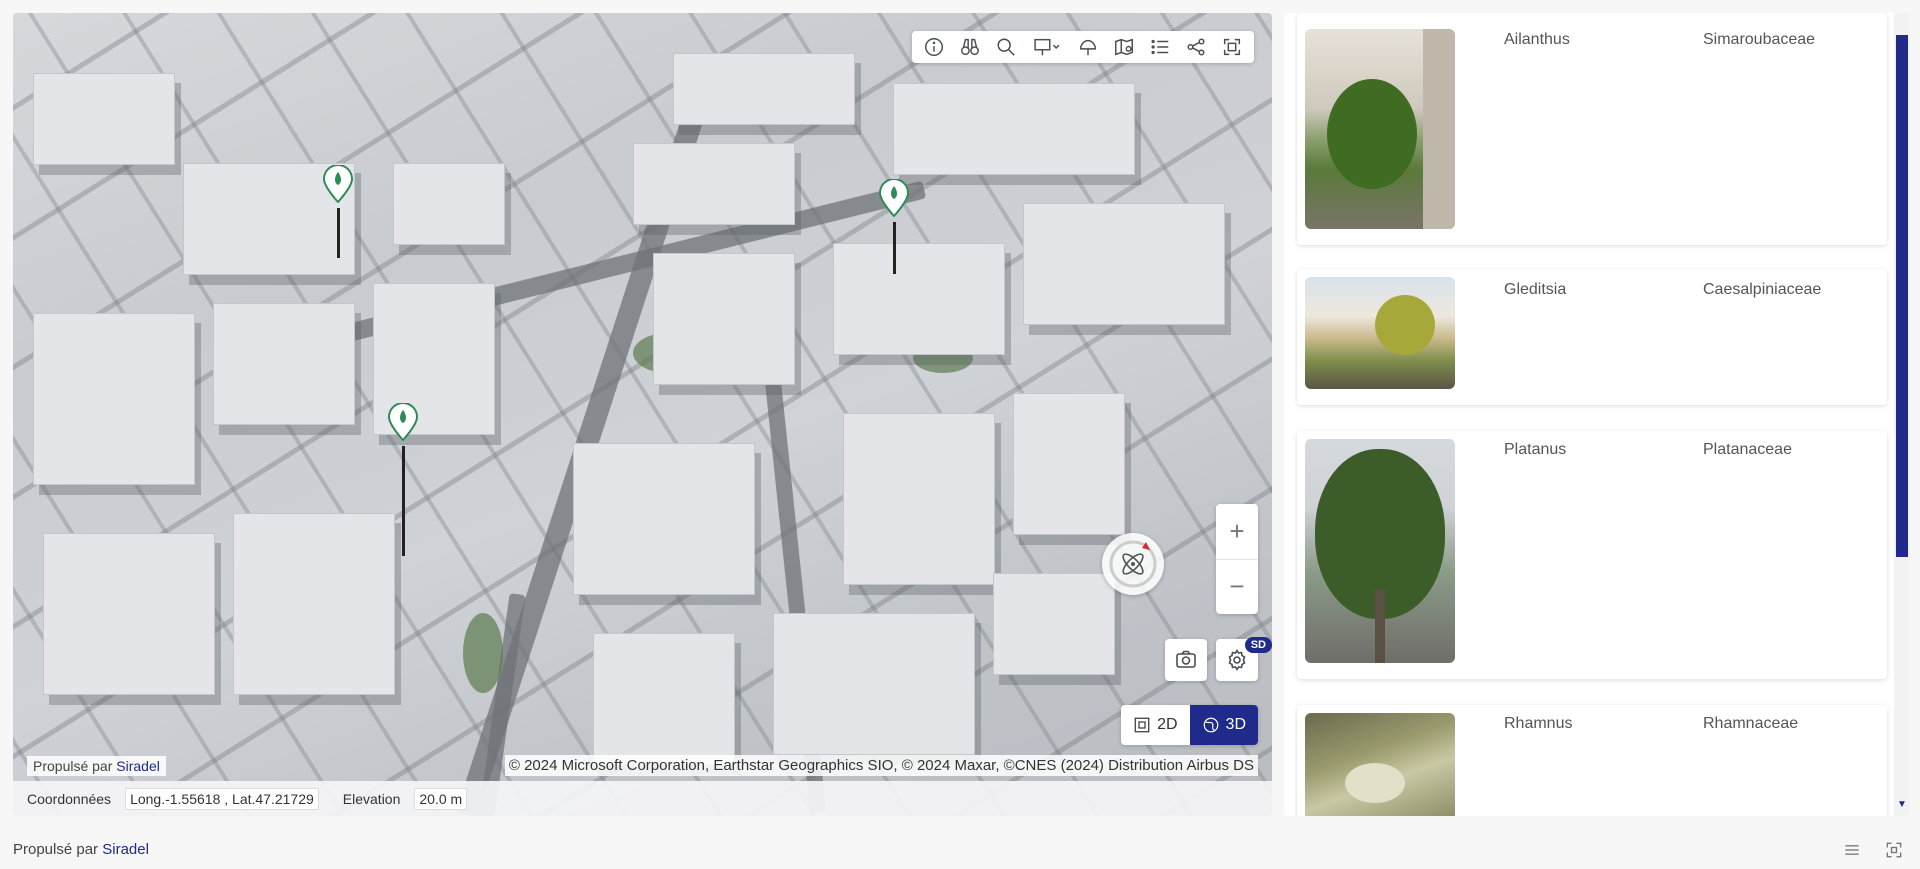 The image size is (1920, 869). What do you see at coordinates (1902, 296) in the screenshot?
I see `scrollbar-thumb` at bounding box center [1902, 296].